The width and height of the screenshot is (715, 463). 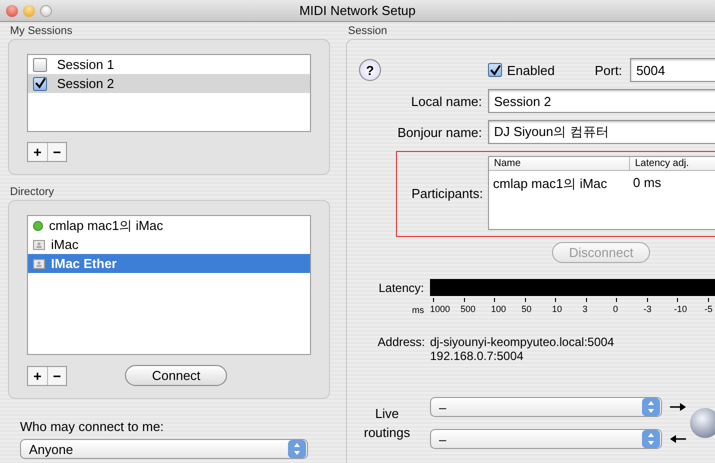 I want to click on scale-label: 10, so click(x=557, y=309).